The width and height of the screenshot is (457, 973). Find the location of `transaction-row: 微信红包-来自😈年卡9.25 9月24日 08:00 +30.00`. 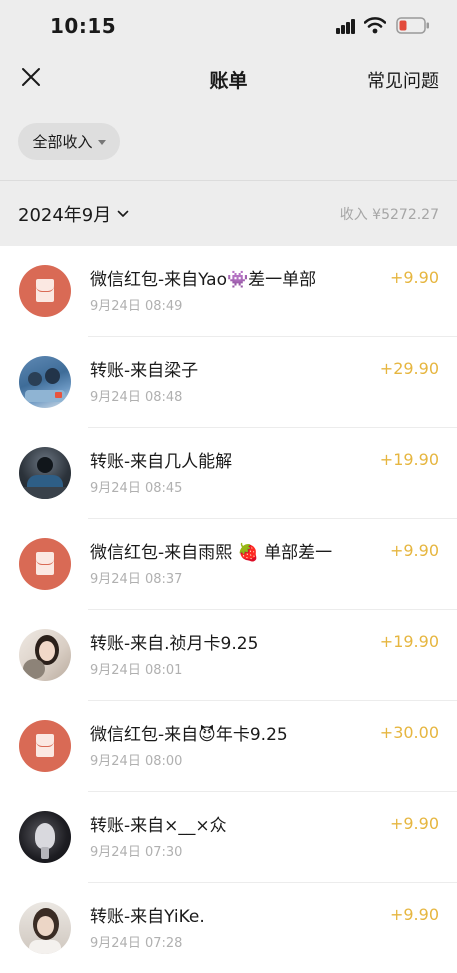

transaction-row: 微信红包-来自😈年卡9.25 9月24日 08:00 +30.00 is located at coordinates (228, 746).